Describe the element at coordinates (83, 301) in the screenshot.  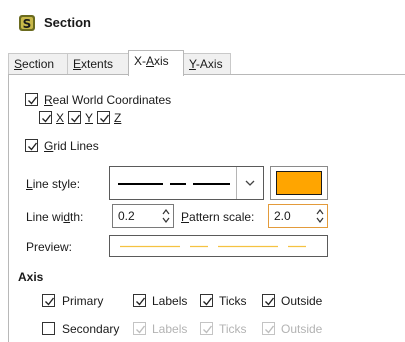
I see `primary-axis-label: Primary` at that location.